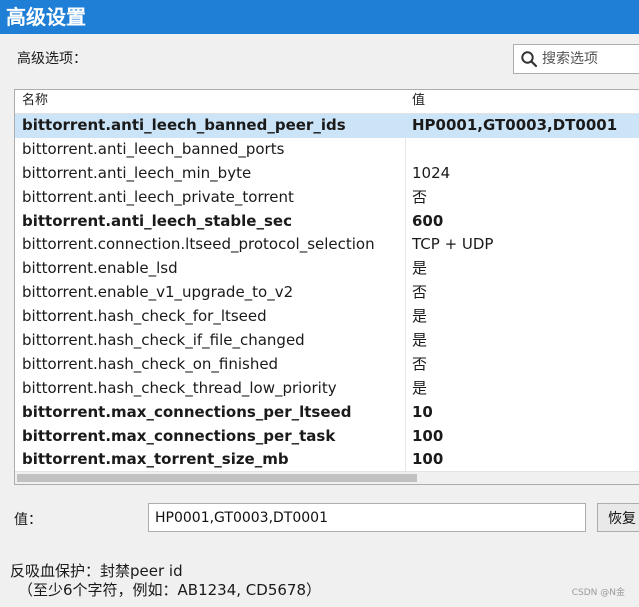 Image resolution: width=639 pixels, height=607 pixels. I want to click on setting-value: 1024, so click(431, 172).